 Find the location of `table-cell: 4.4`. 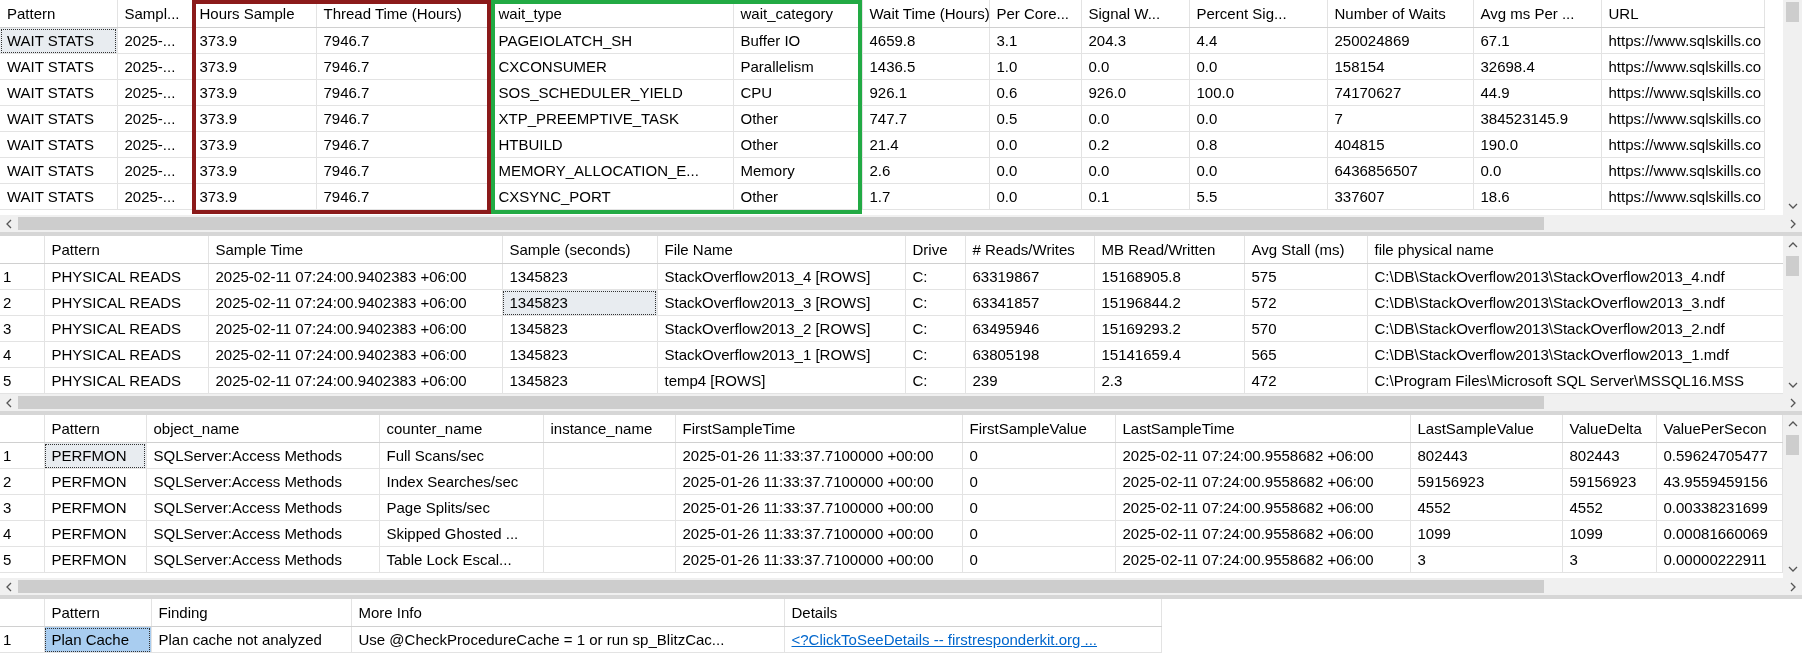

table-cell: 4.4 is located at coordinates (1258, 40).